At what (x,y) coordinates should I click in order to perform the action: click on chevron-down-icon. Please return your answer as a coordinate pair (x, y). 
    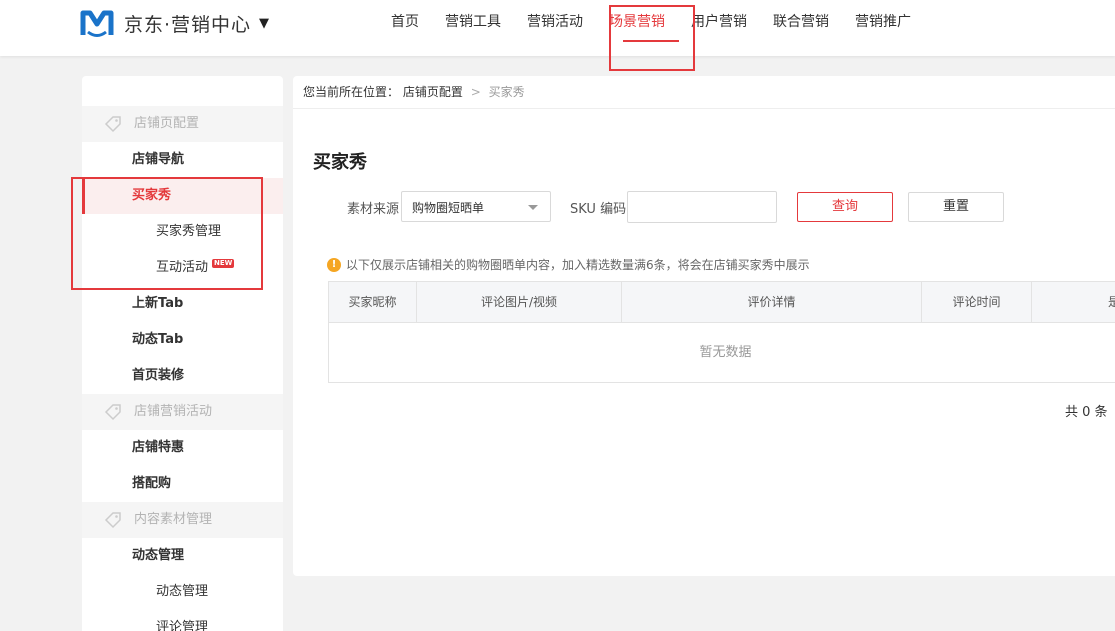
    Looking at the image, I should click on (533, 207).